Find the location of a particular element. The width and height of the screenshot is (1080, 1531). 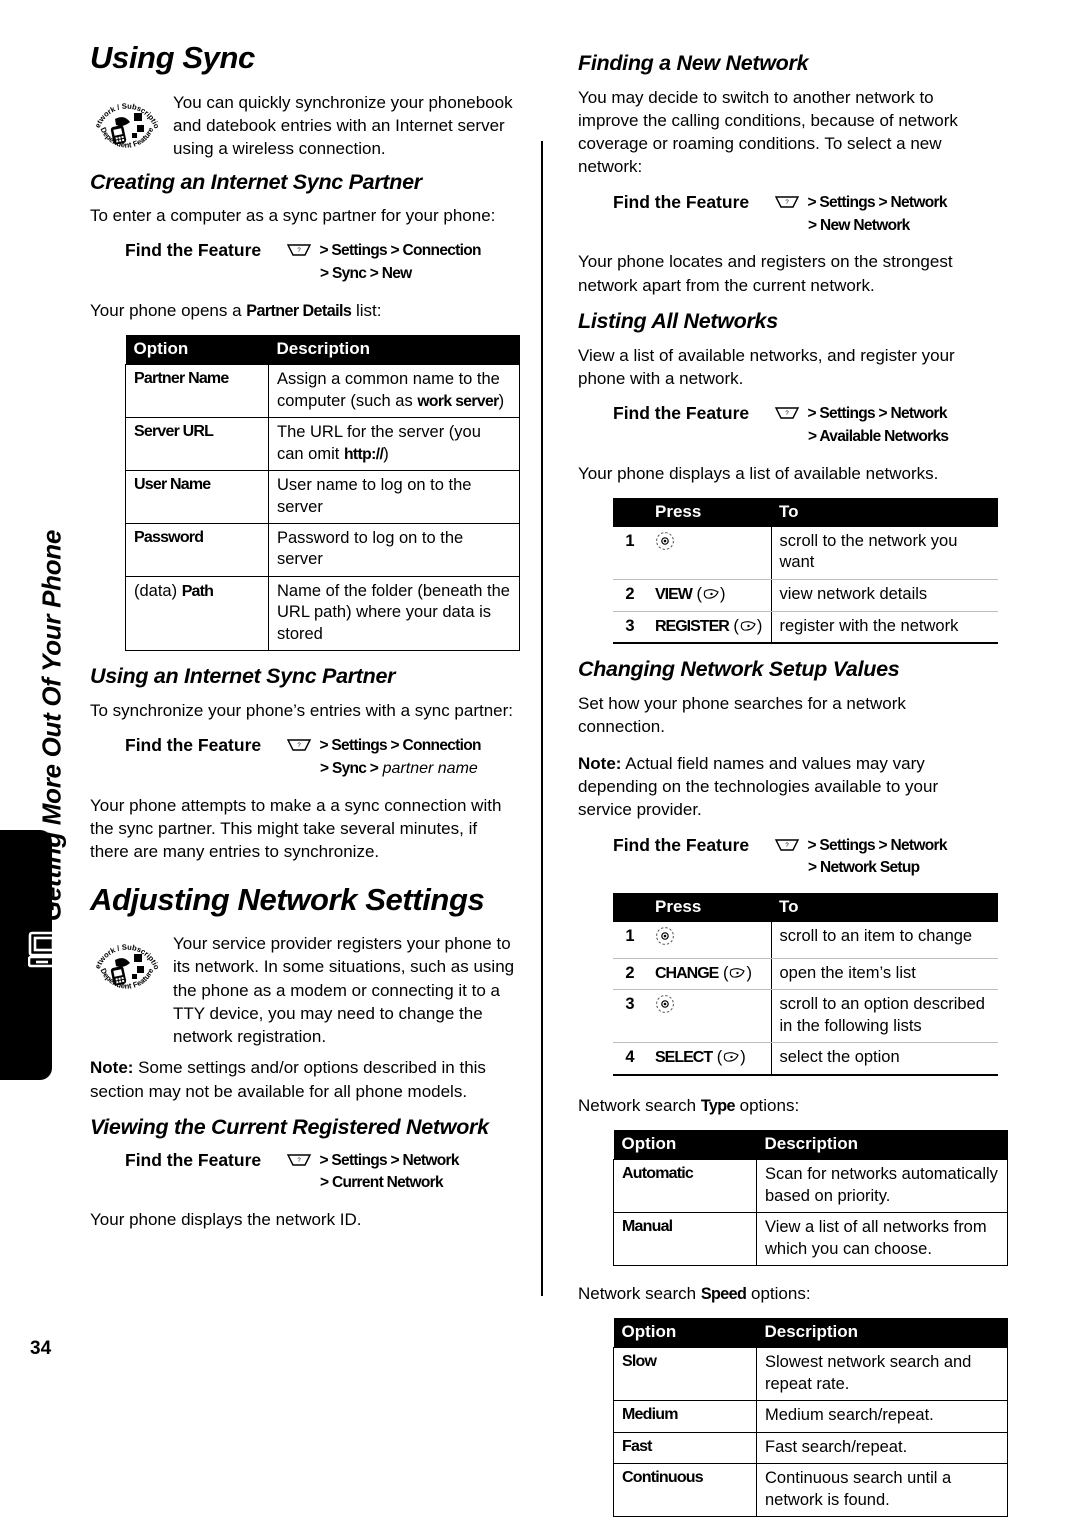

cell-option-bold: Path is located at coordinates (197, 591).